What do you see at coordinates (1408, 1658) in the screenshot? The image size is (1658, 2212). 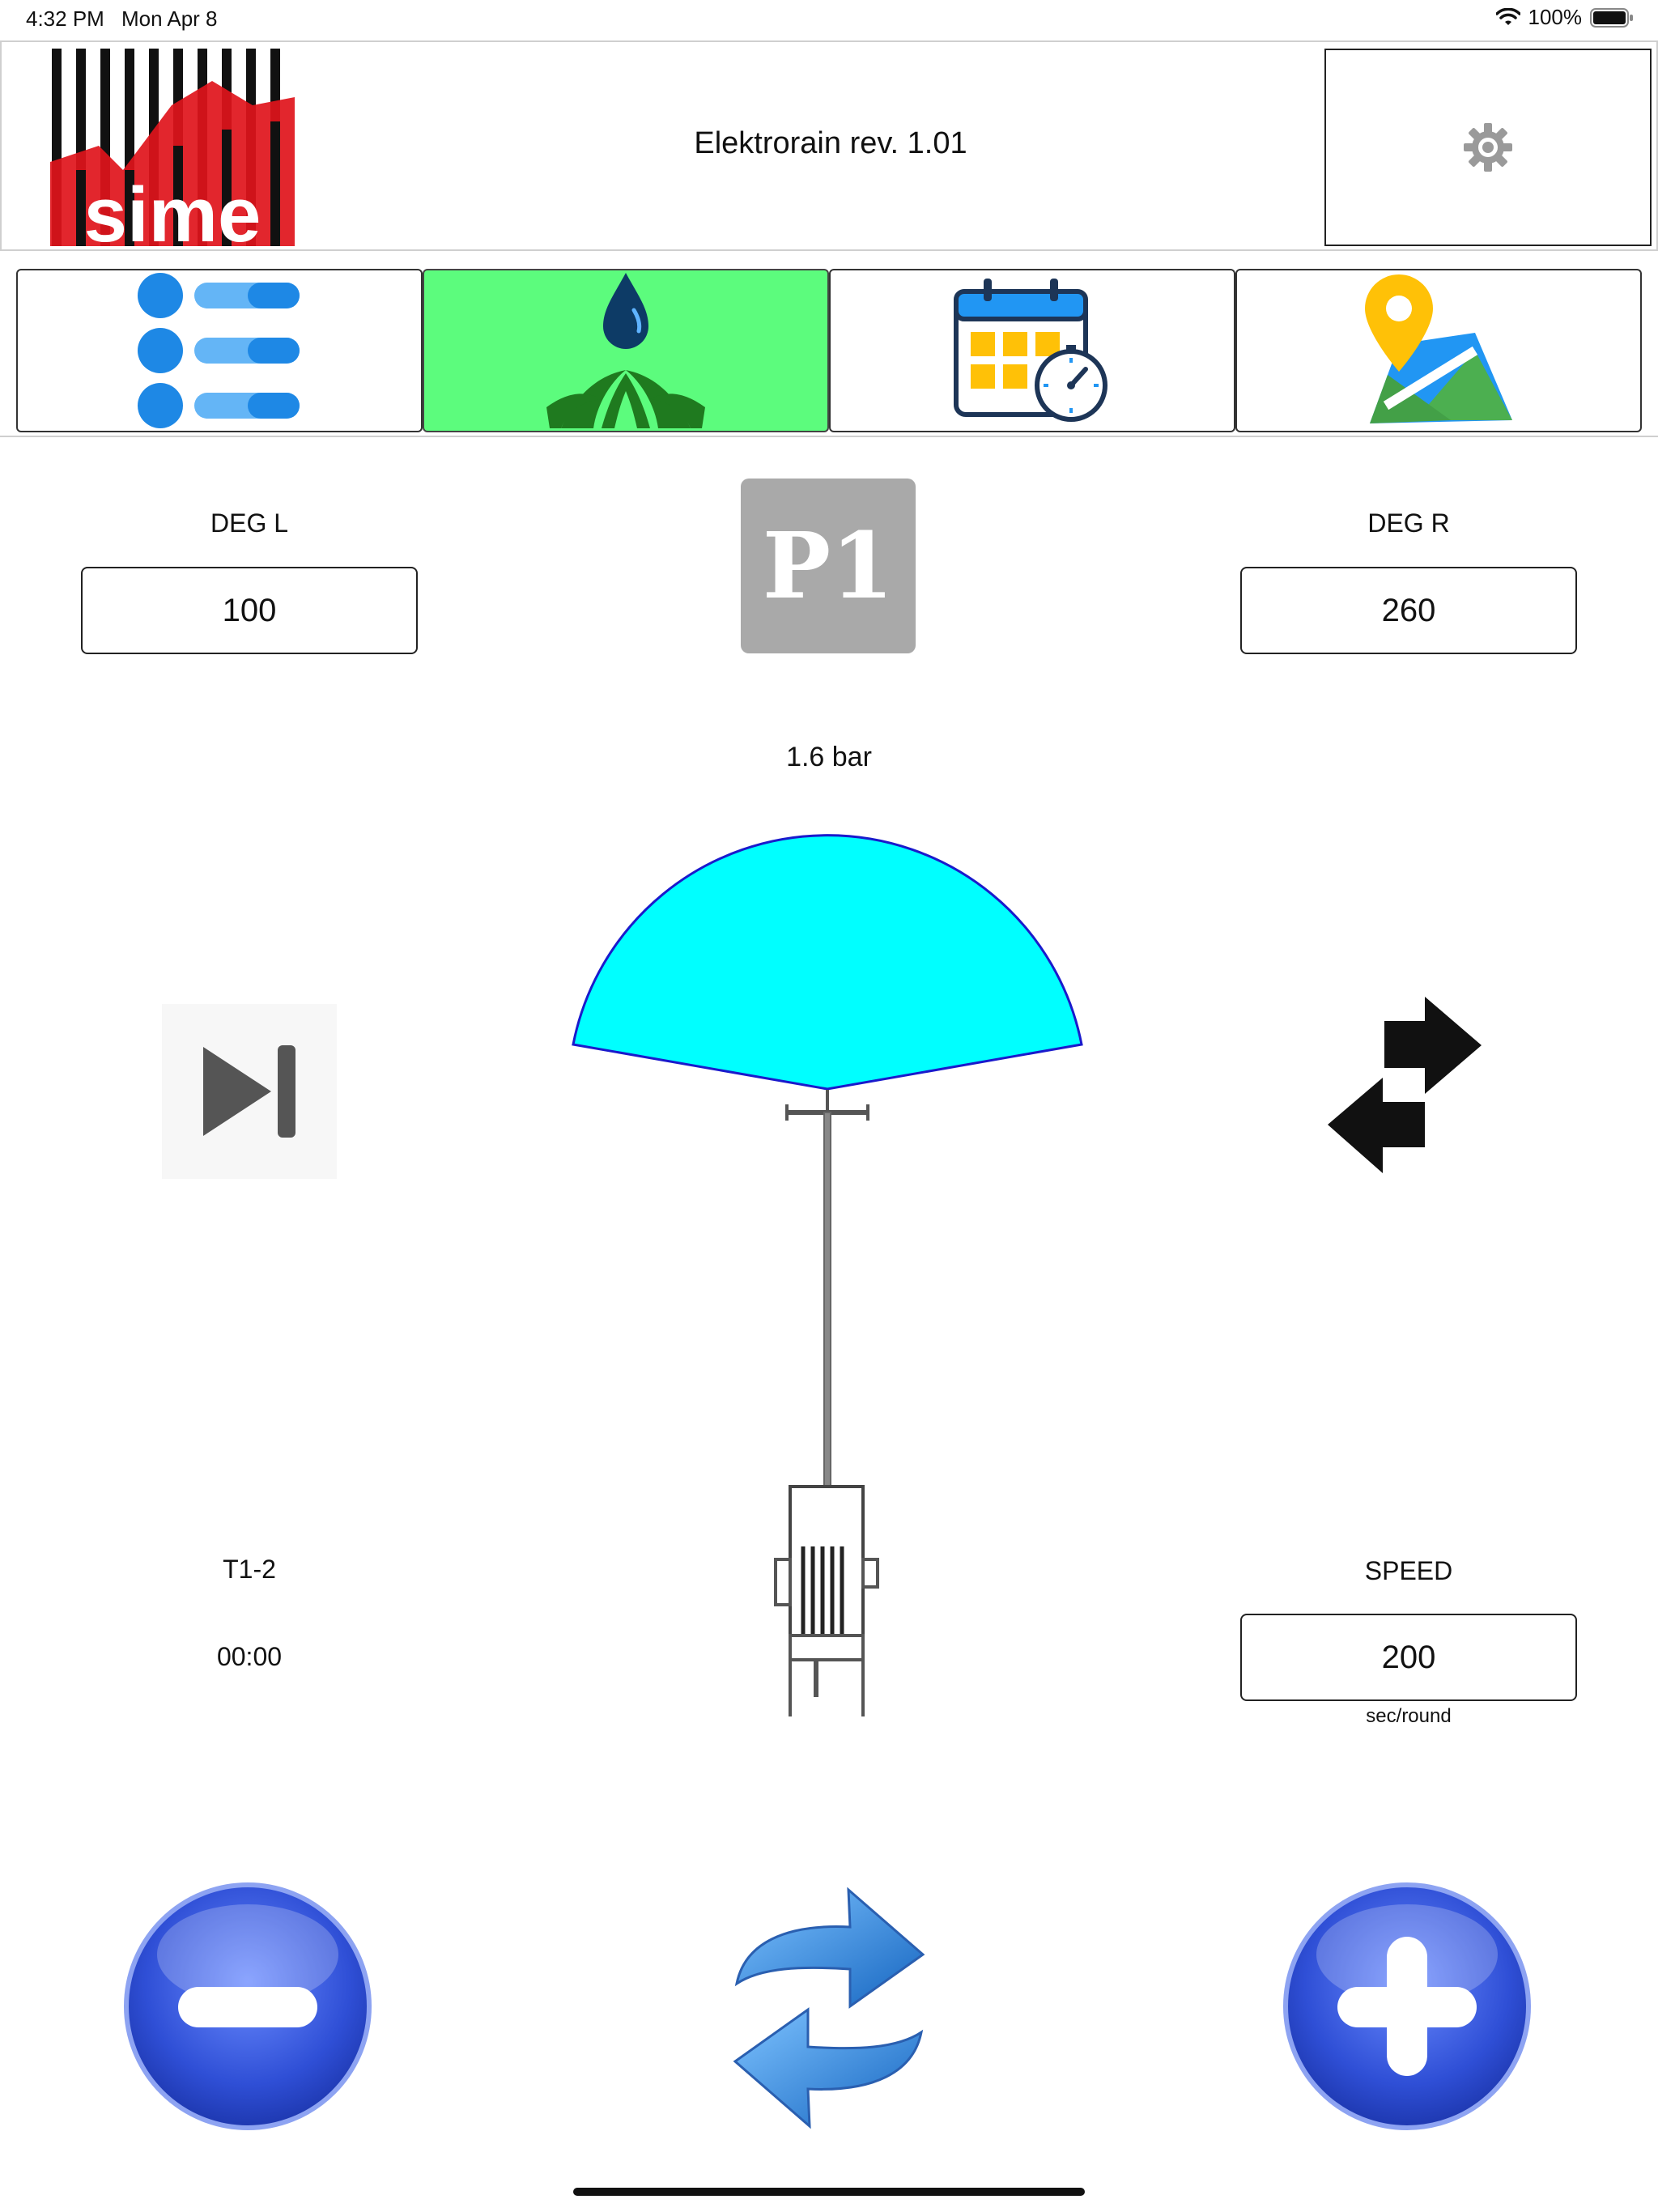 I see `speed-field: 200` at bounding box center [1408, 1658].